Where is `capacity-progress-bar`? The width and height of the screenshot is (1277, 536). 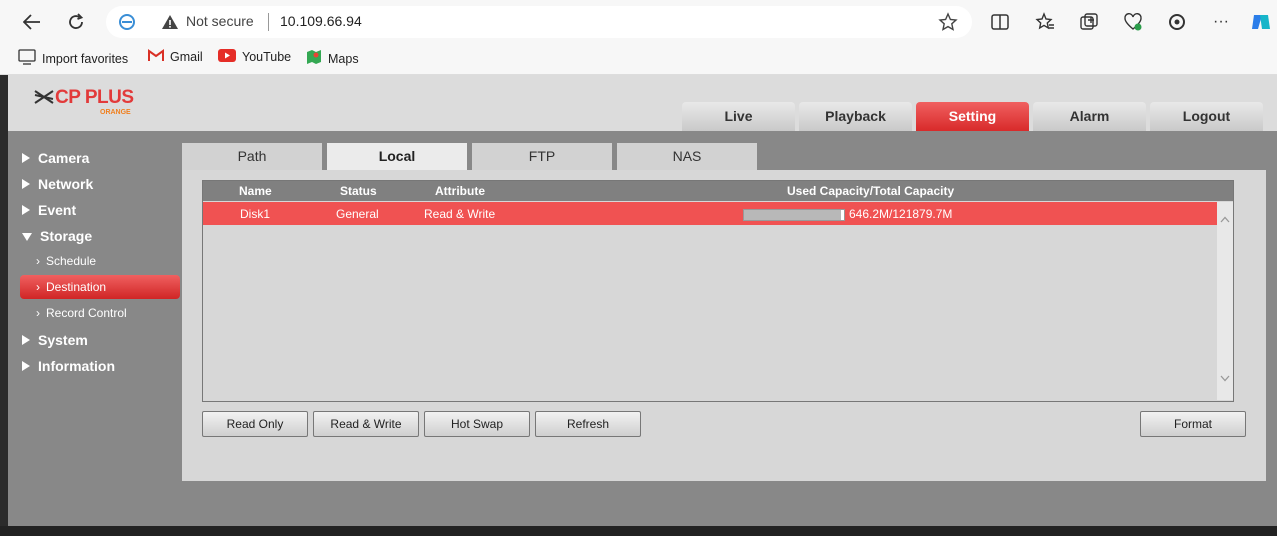 capacity-progress-bar is located at coordinates (794, 215).